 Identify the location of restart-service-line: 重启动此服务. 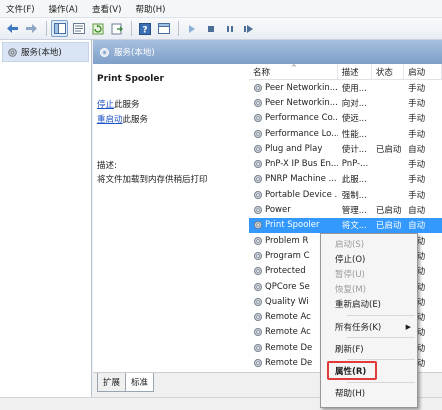
(171, 119).